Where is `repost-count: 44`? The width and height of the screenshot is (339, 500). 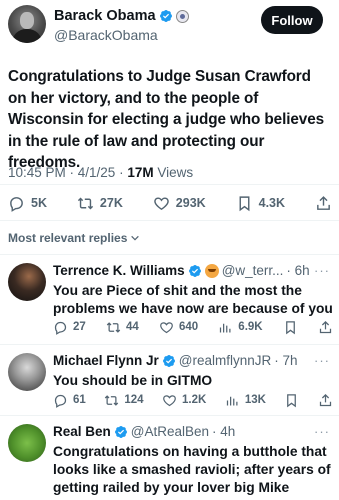
repost-count: 44 is located at coordinates (132, 327).